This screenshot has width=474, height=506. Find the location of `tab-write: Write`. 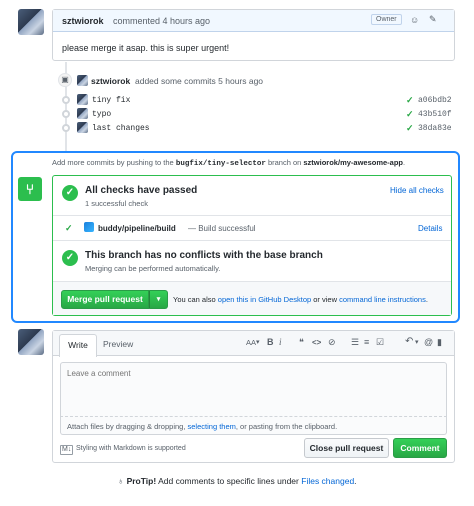

tab-write: Write is located at coordinates (78, 345).